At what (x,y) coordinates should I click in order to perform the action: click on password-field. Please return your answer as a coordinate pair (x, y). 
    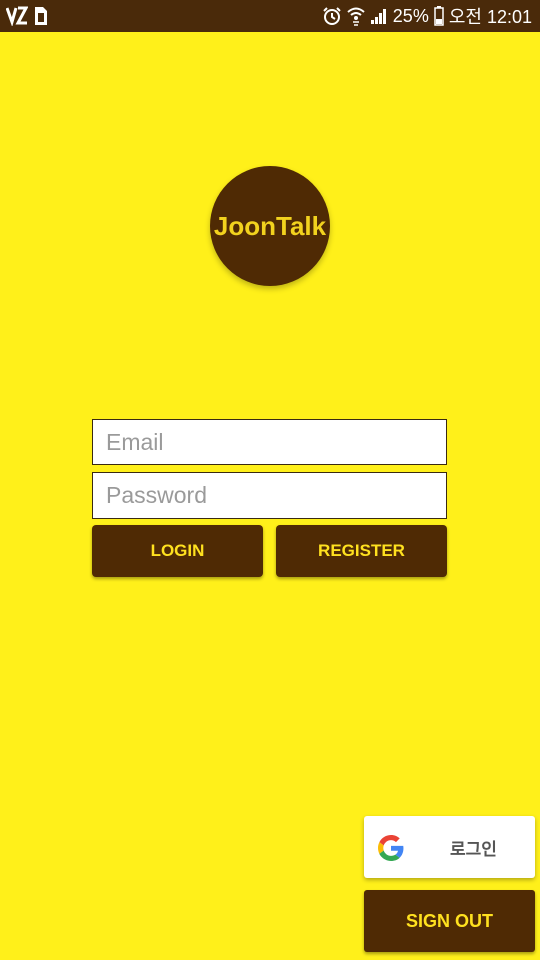
    Looking at the image, I should click on (269, 495).